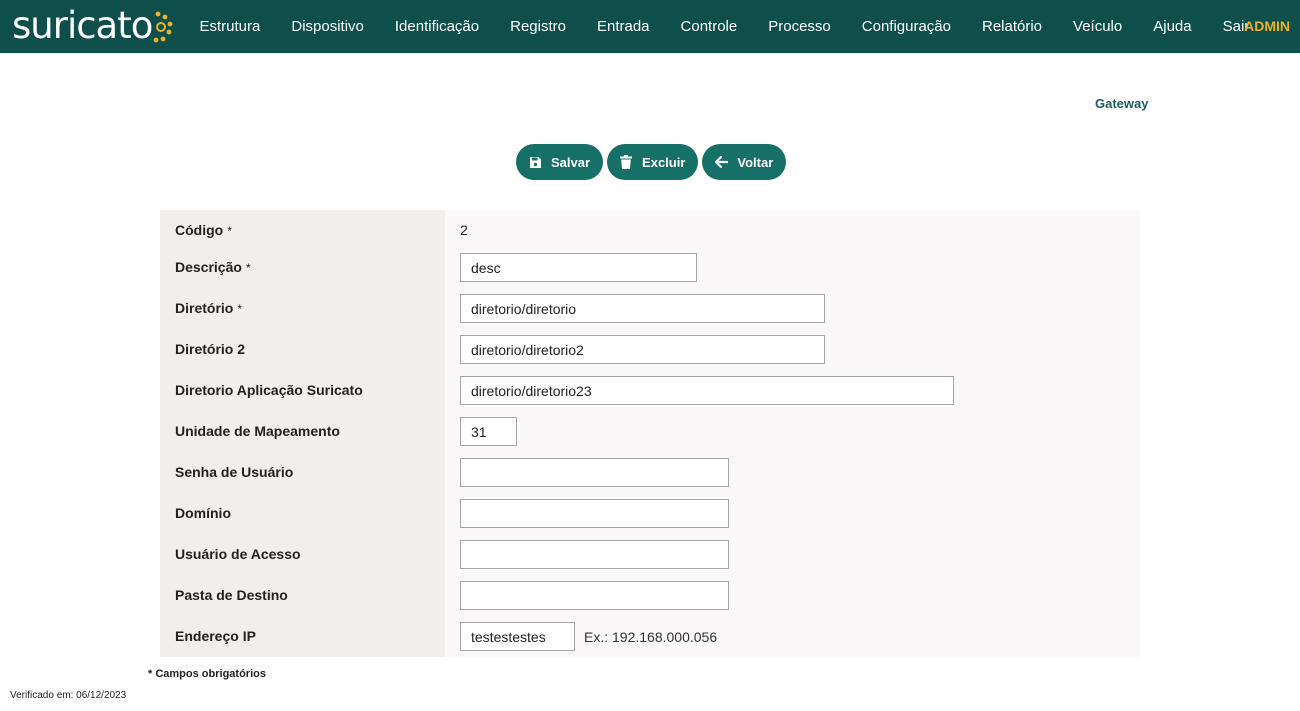 This screenshot has height=711, width=1300. What do you see at coordinates (234, 472) in the screenshot?
I see `senha-label: Senha de Usuário` at bounding box center [234, 472].